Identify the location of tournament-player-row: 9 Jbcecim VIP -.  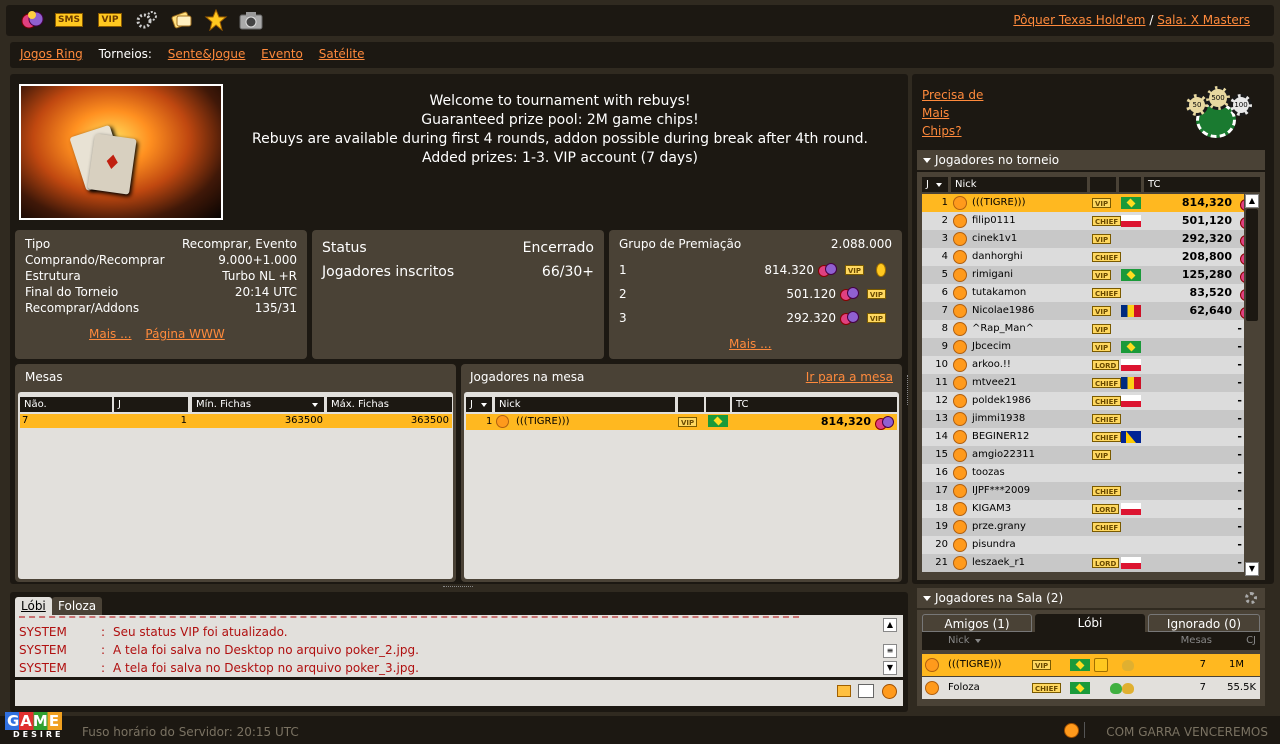
(1083, 347).